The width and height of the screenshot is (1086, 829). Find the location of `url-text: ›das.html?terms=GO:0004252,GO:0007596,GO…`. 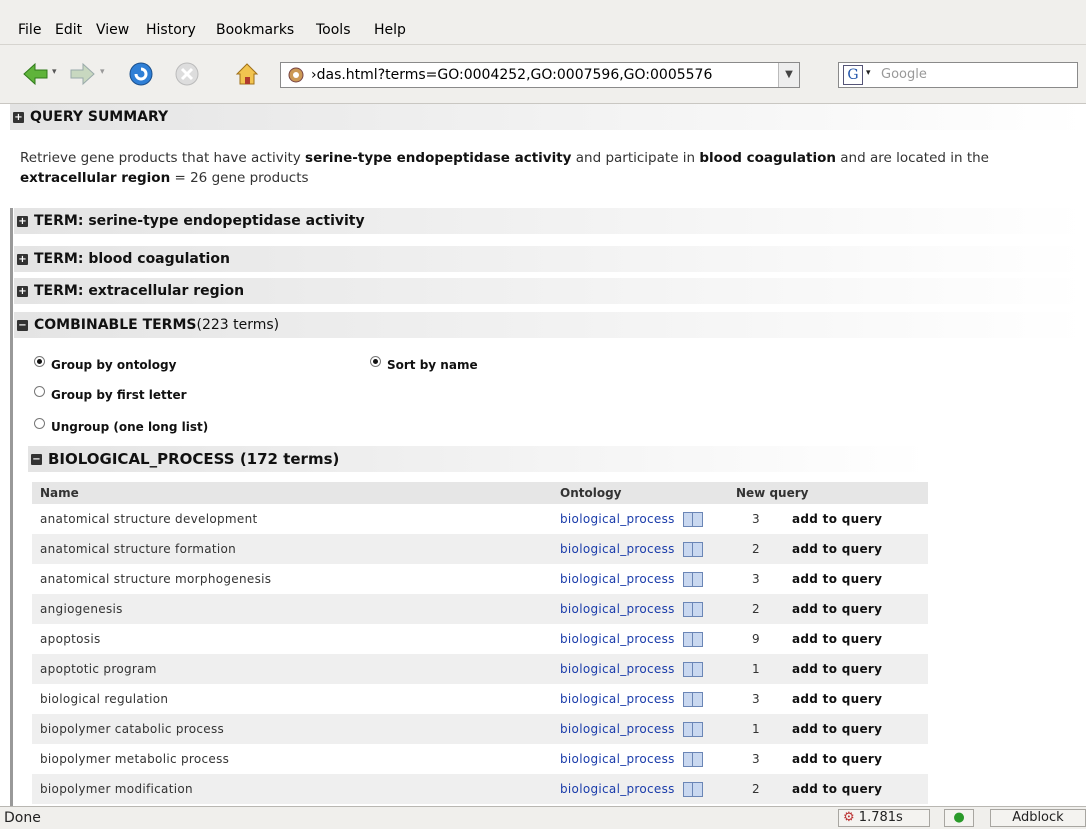

url-text: ›das.html?terms=GO:0004252,GO:0007596,GO… is located at coordinates (511, 75).